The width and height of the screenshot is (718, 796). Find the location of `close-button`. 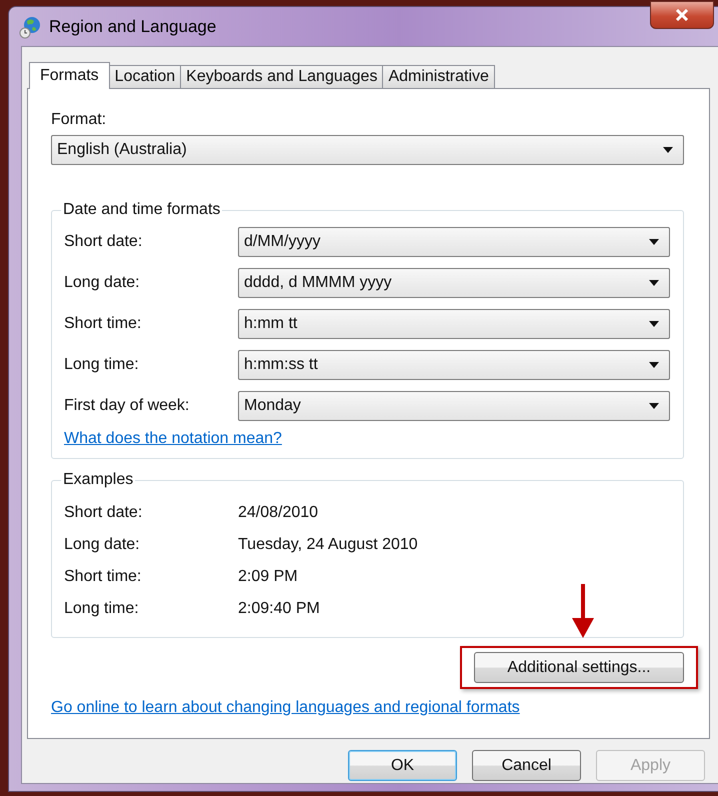

close-button is located at coordinates (682, 15).